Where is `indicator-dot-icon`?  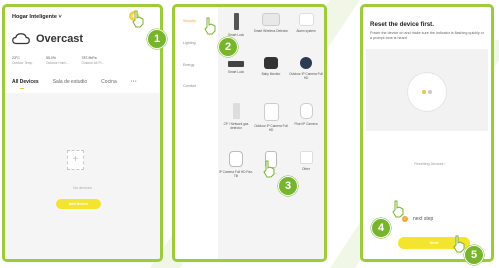
indicator-dot-icon is located at coordinates (430, 92).